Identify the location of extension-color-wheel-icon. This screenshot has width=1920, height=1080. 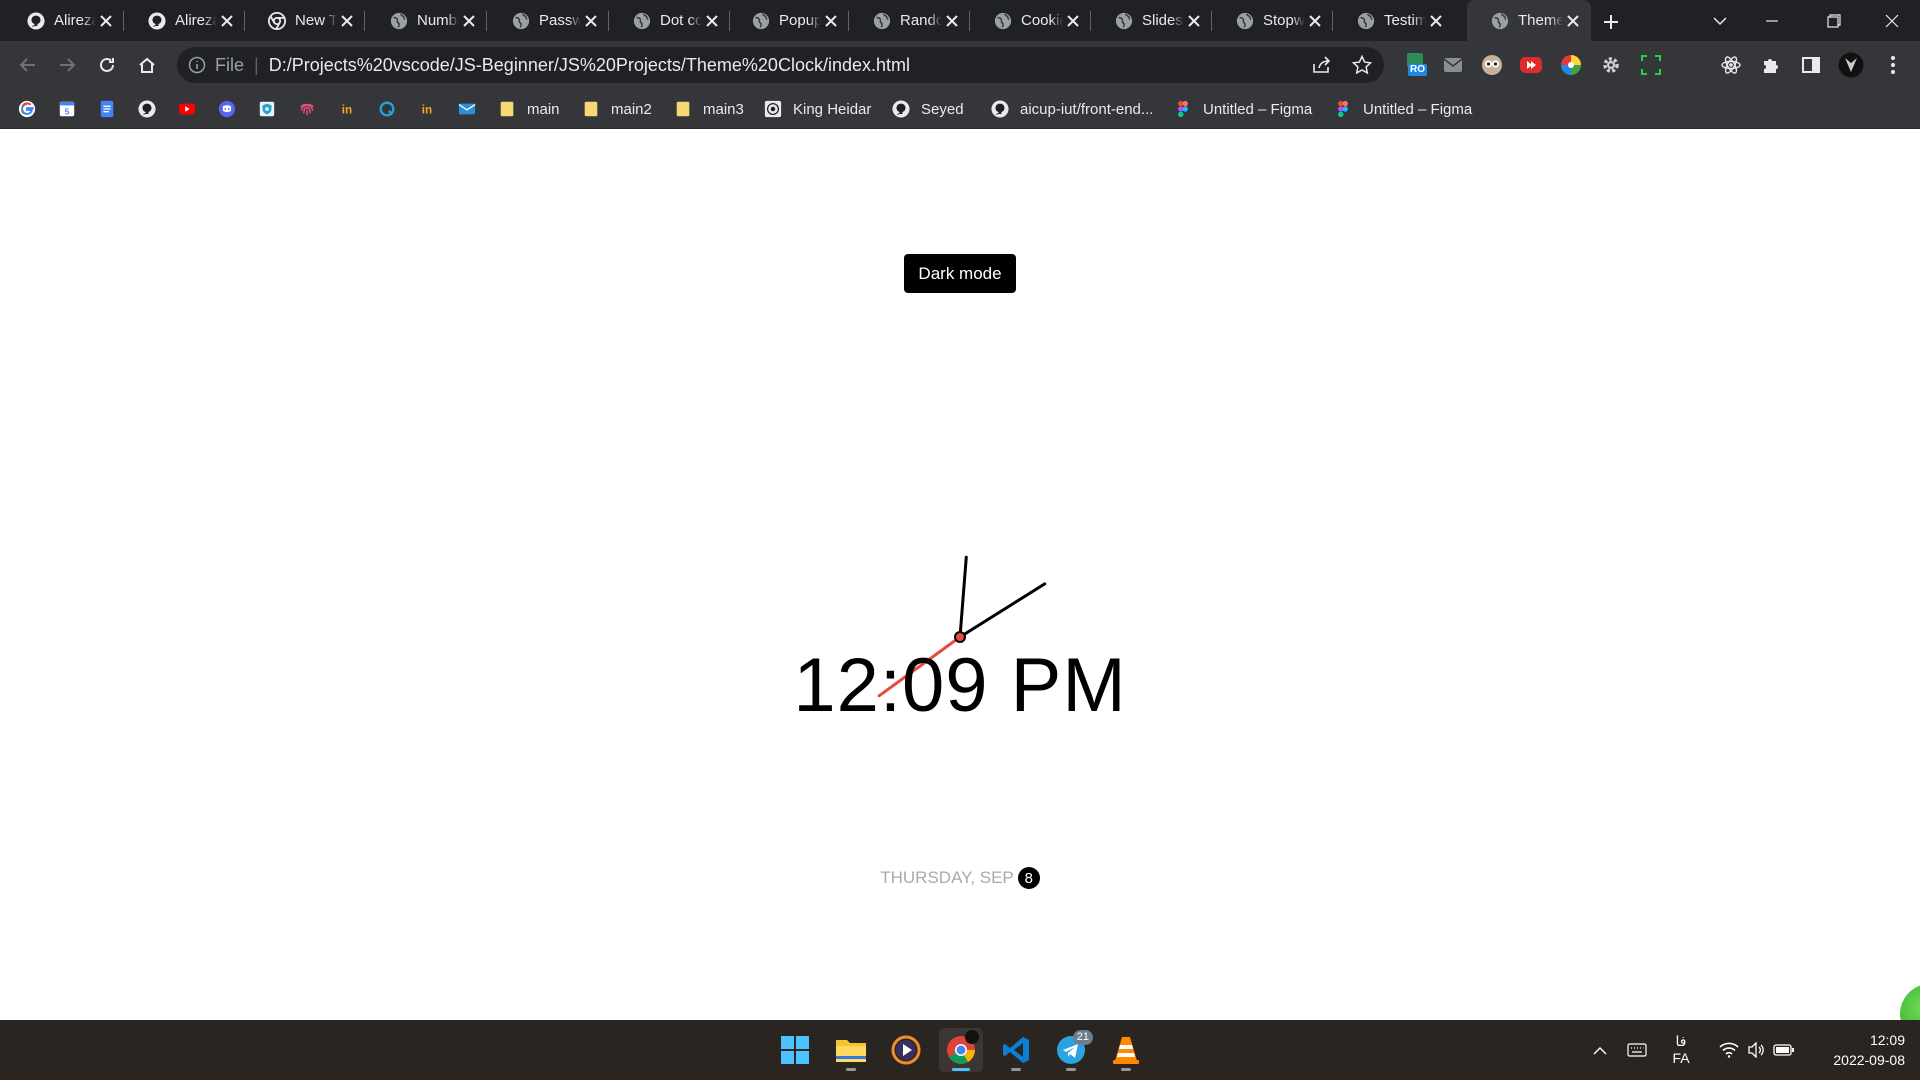
(1571, 65).